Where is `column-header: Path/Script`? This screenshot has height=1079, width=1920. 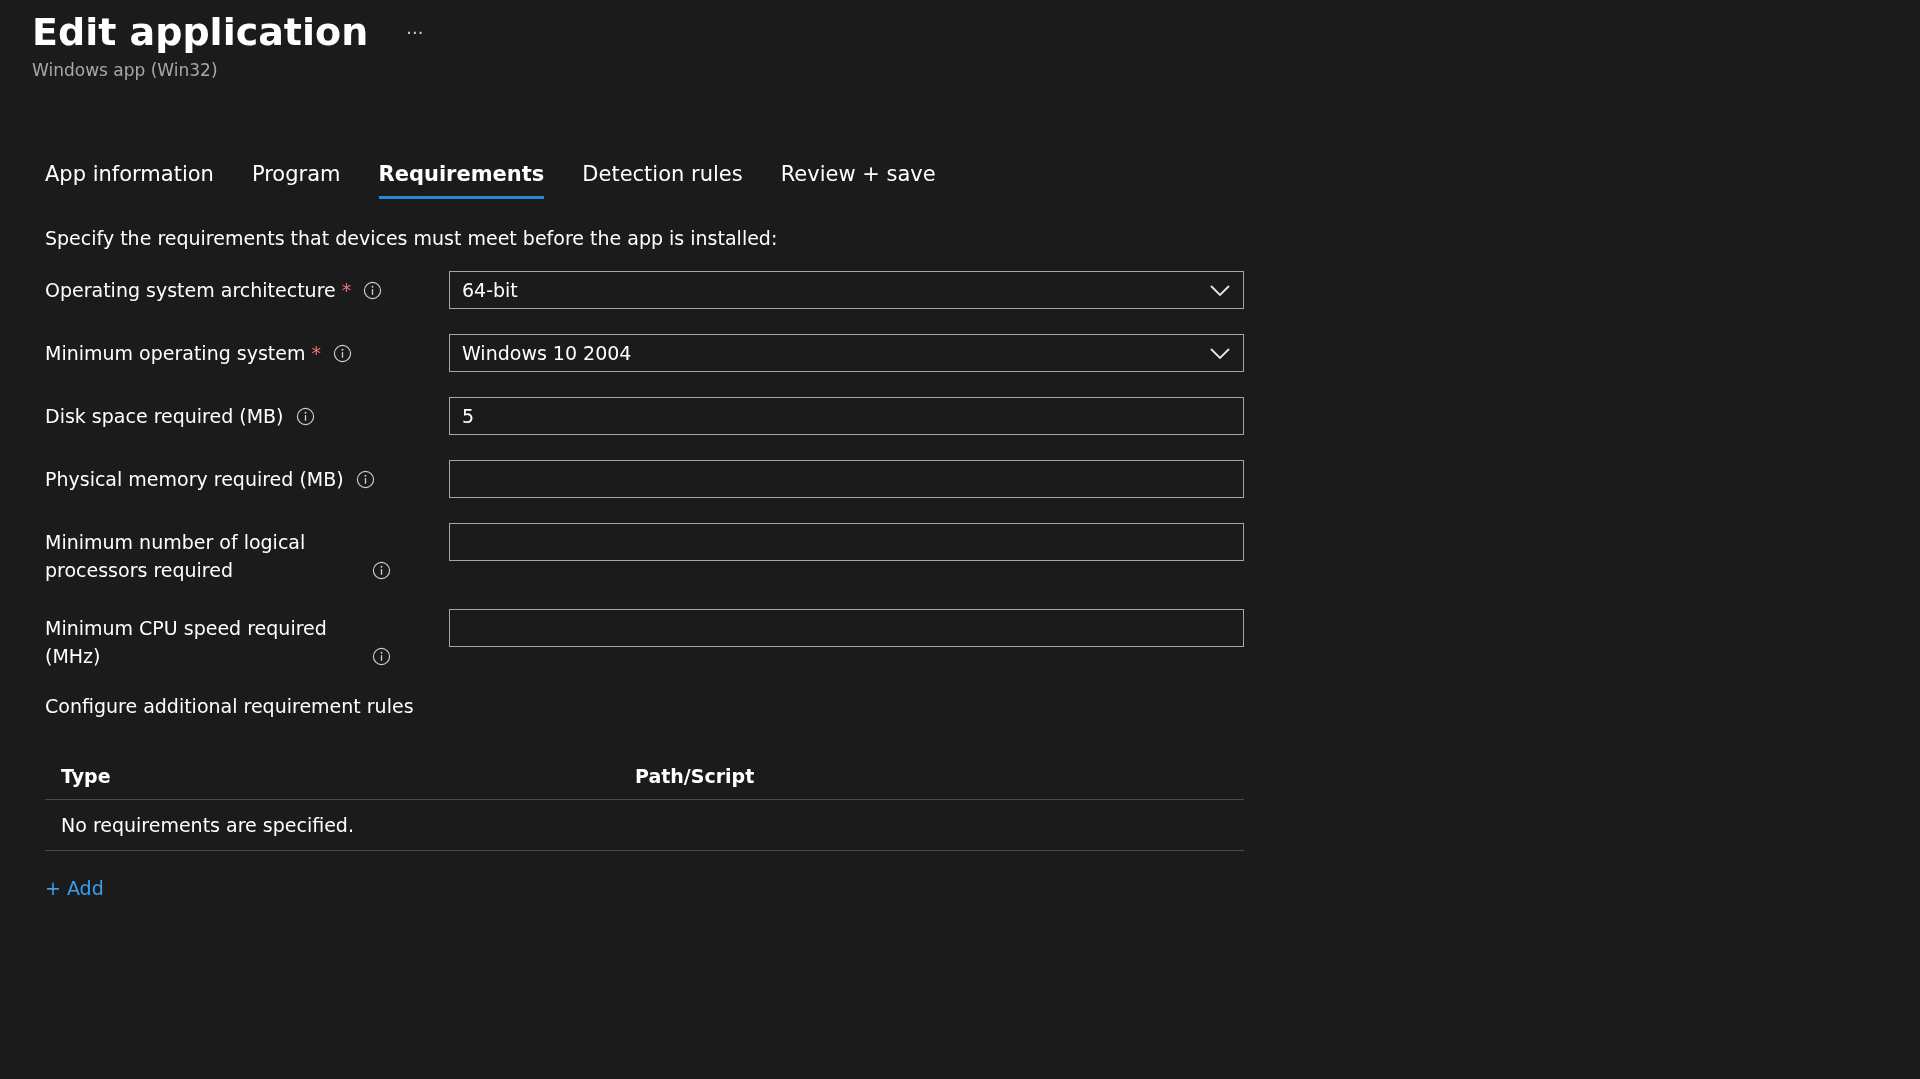 column-header: Path/Script is located at coordinates (695, 776).